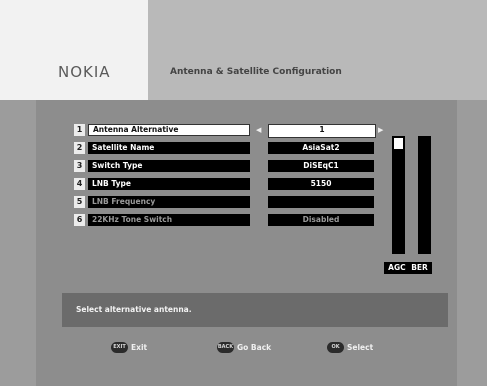  What do you see at coordinates (79, 130) in the screenshot?
I see `row-number: 1` at bounding box center [79, 130].